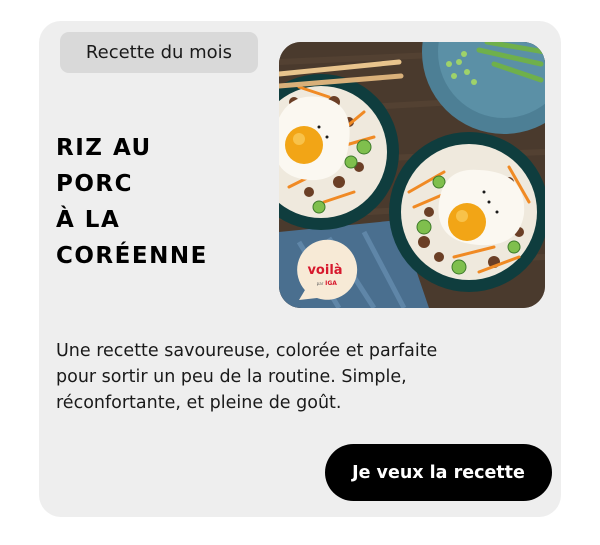  Describe the element at coordinates (132, 256) in the screenshot. I see `recipe-title-line: CORÉENNE` at that location.